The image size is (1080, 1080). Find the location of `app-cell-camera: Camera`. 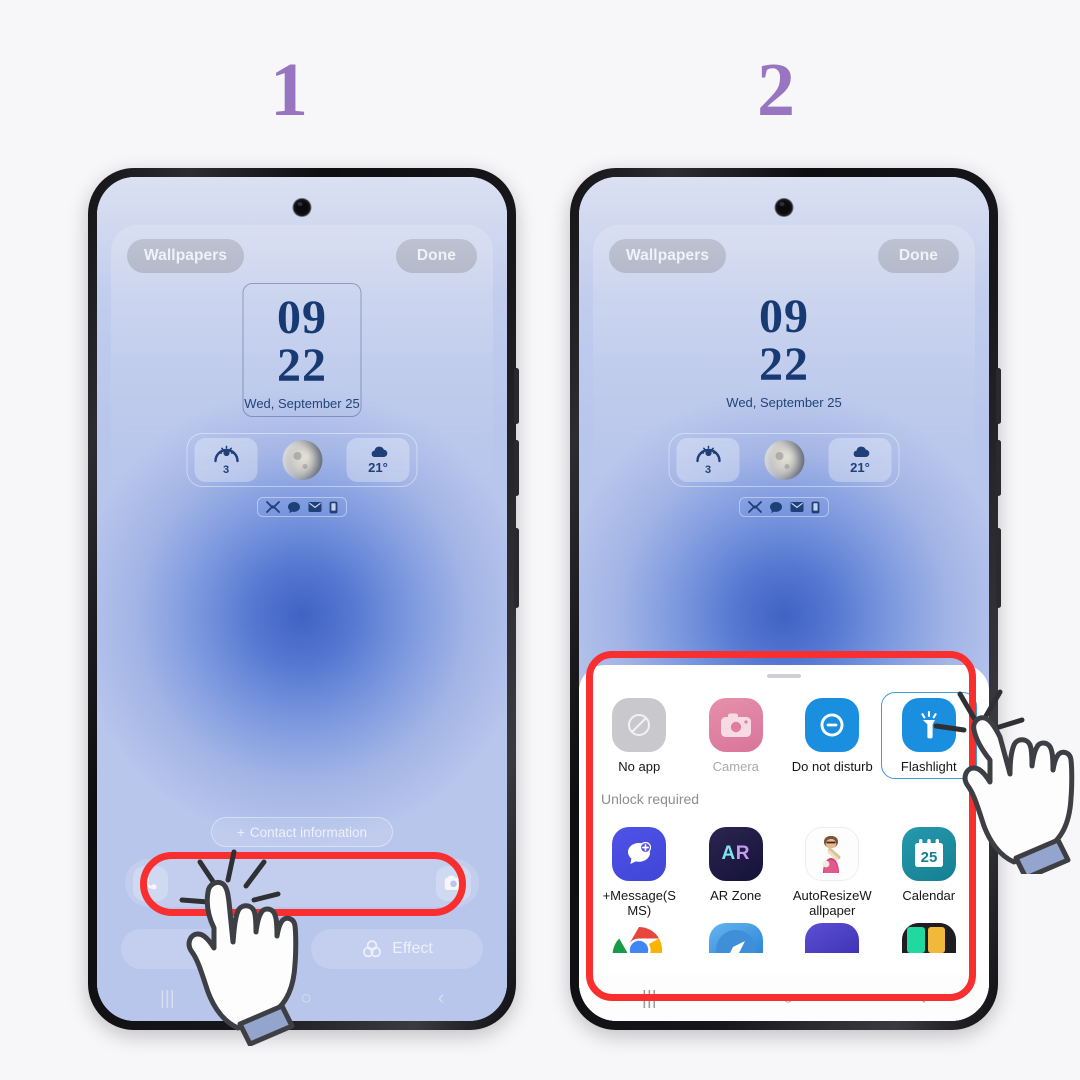

app-cell-camera: Camera is located at coordinates (736, 735).